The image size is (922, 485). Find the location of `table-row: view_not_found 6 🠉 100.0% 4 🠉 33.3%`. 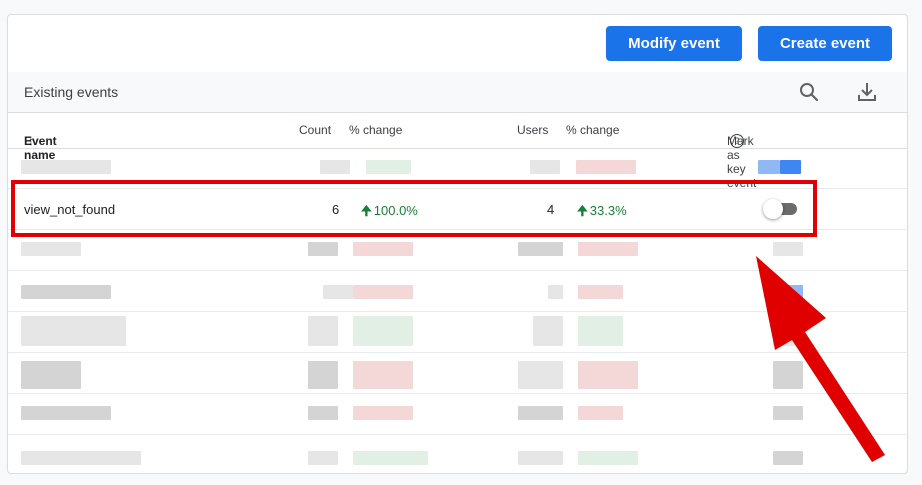

table-row: view_not_found 6 🠉 100.0% 4 🠉 33.3% is located at coordinates (457, 209).